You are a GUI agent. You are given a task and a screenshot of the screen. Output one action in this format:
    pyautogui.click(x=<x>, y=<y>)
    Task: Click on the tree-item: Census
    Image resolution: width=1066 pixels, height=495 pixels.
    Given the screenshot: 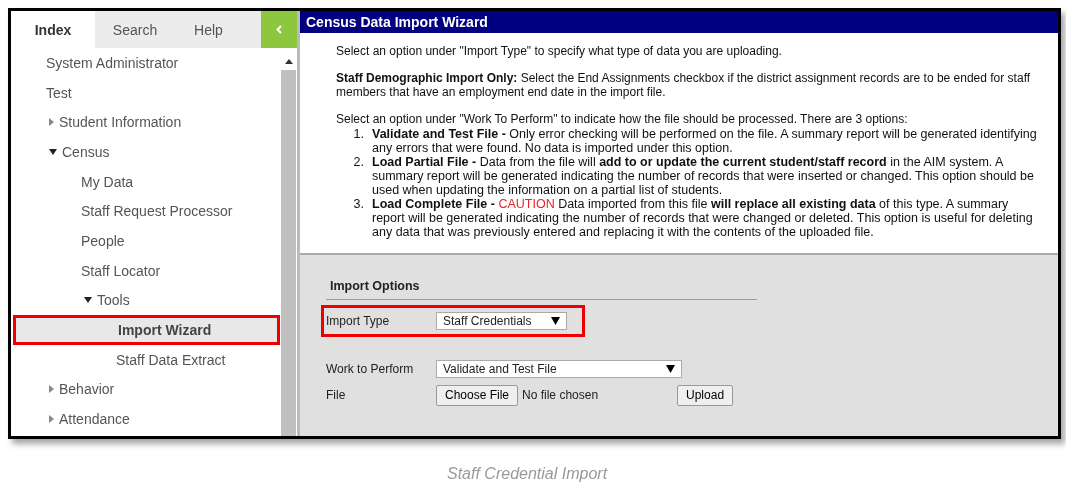 What is the action you would take?
    pyautogui.click(x=145, y=152)
    